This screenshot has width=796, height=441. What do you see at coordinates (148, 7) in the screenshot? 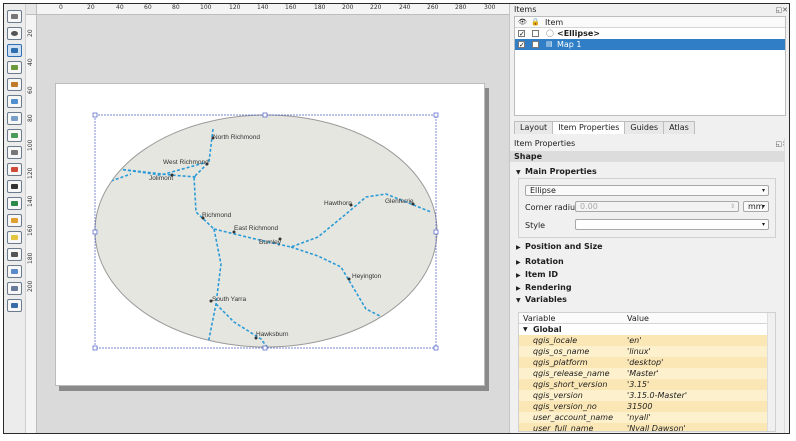
I see `ruler-tick-label: 60` at bounding box center [148, 7].